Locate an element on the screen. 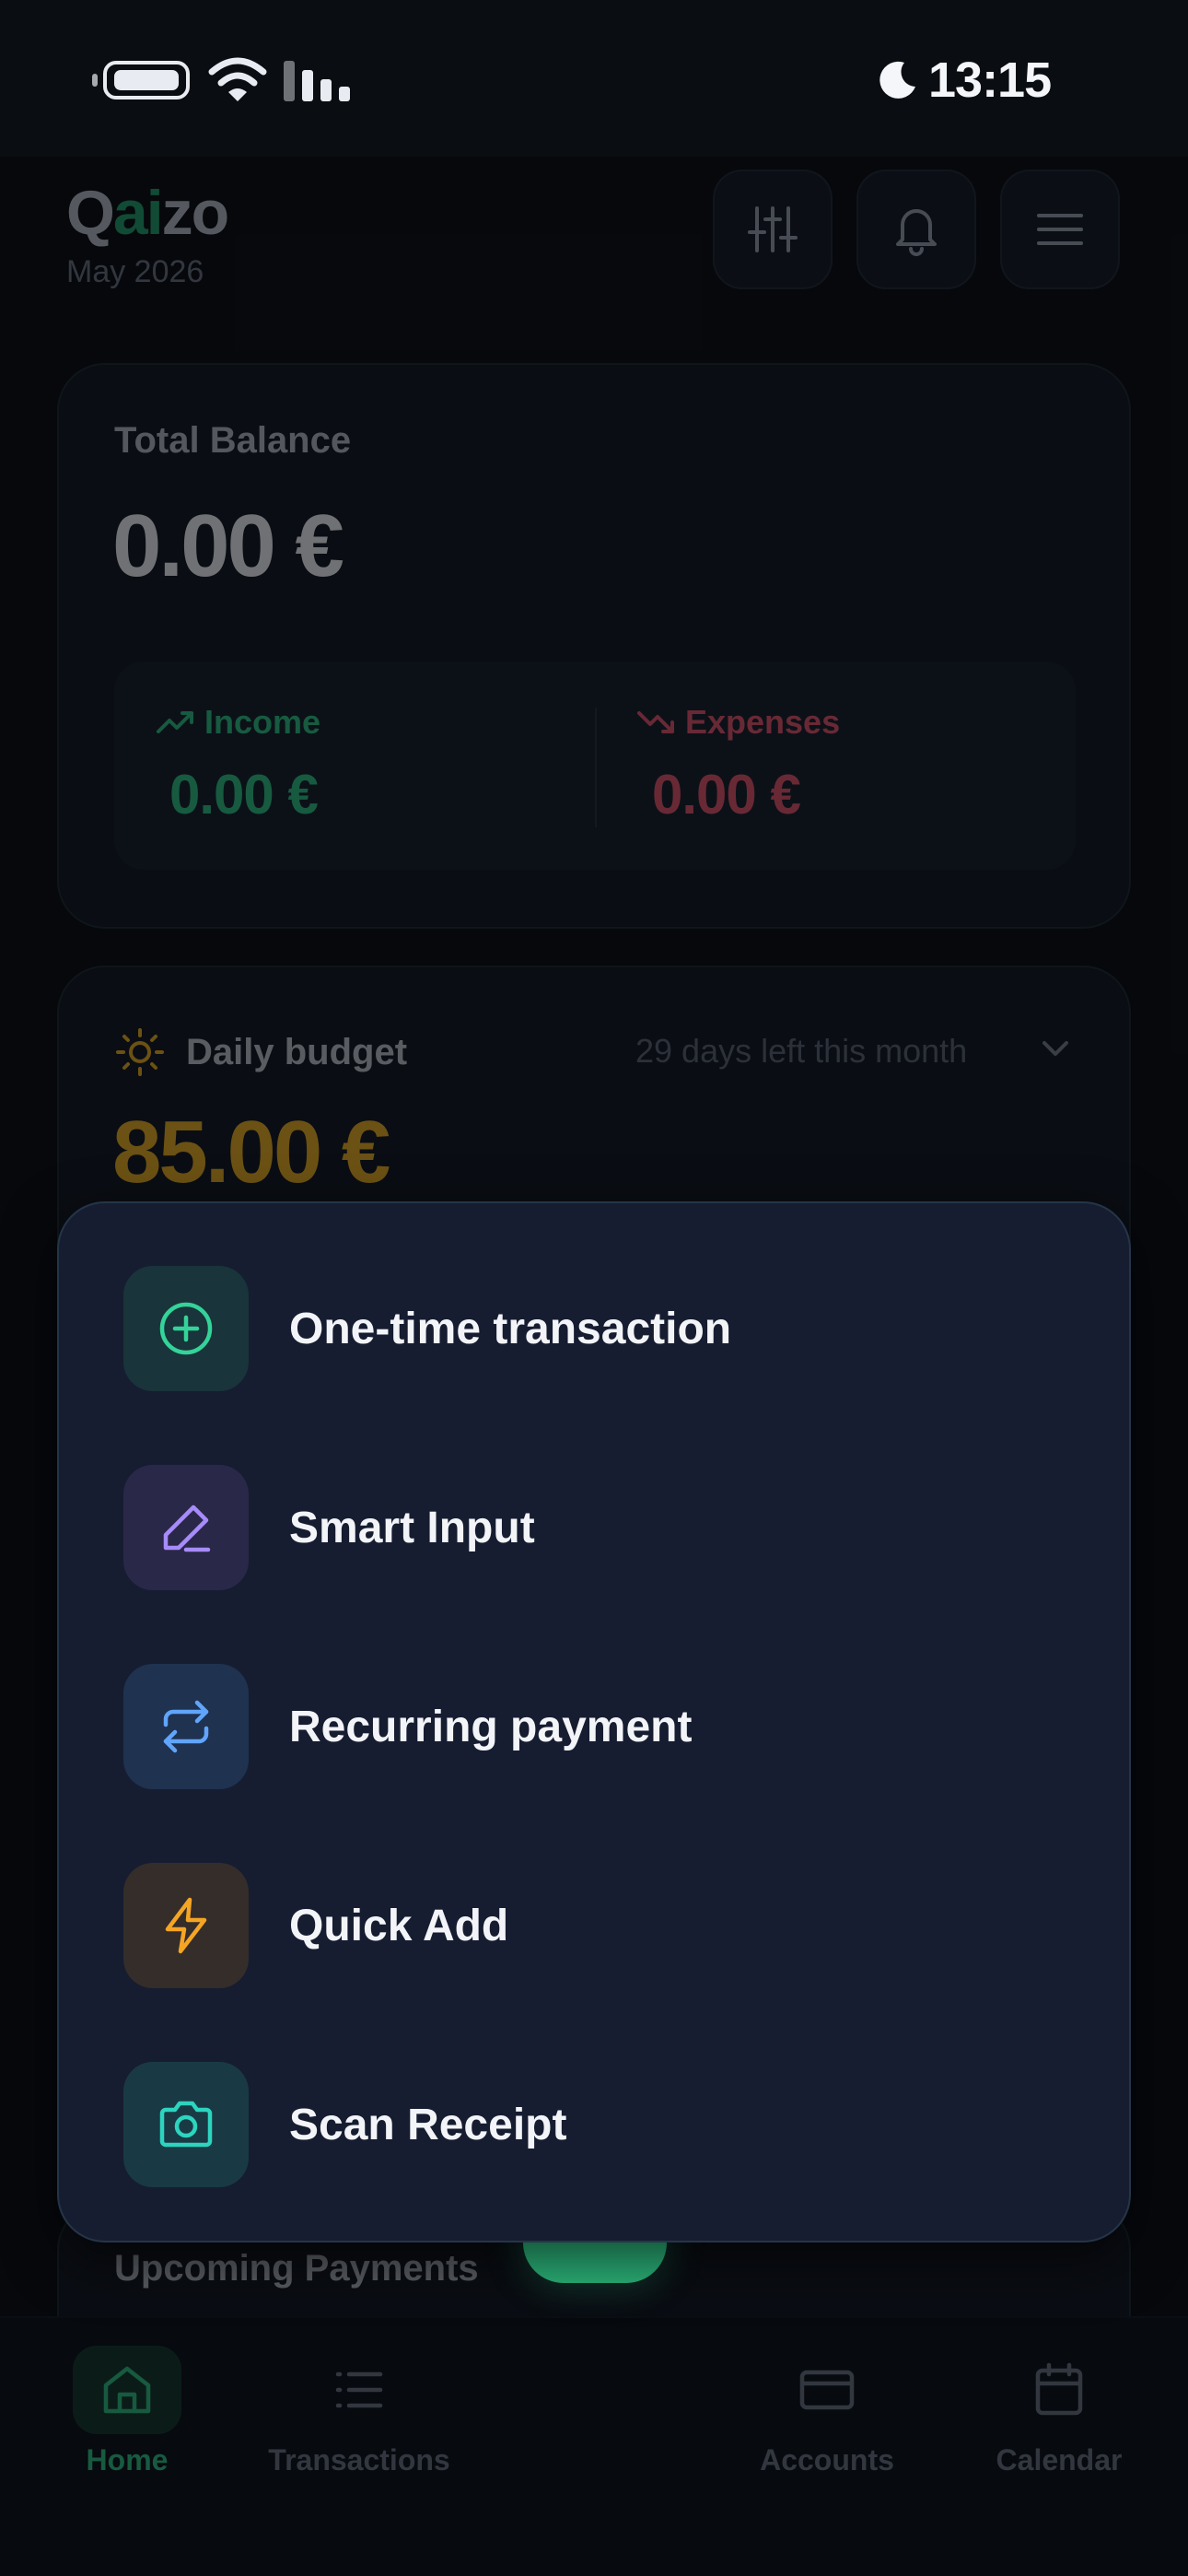 This screenshot has height=2576, width=1188. lightning-icon is located at coordinates (186, 1926).